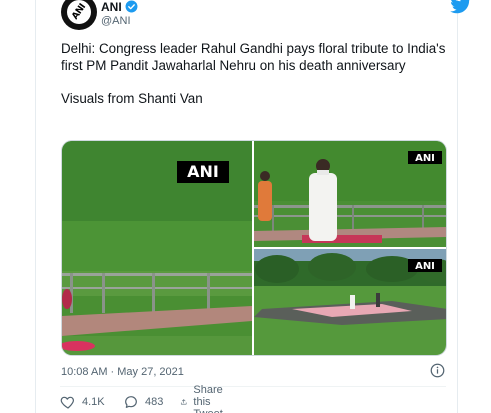 This screenshot has height=413, width=491. I want to click on photo-tribute: ANI, so click(350, 194).